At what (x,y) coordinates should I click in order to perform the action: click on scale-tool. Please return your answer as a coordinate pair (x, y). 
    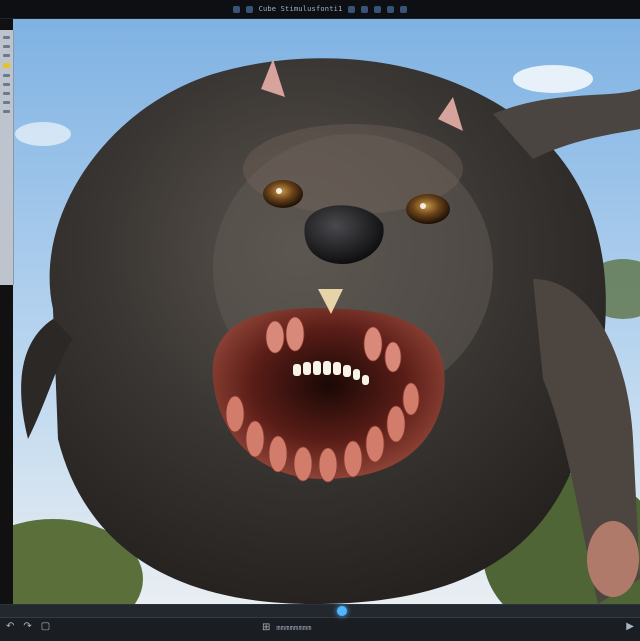
    Looking at the image, I should click on (6, 75).